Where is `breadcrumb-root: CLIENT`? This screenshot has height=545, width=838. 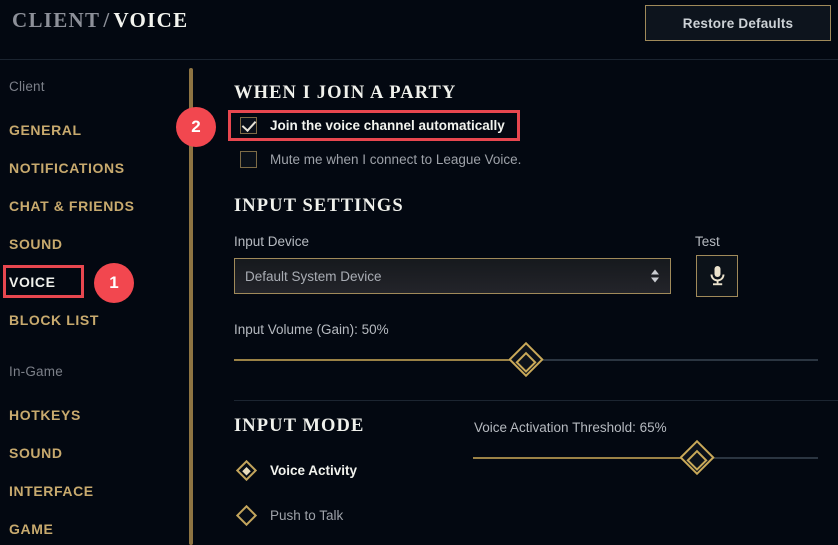 breadcrumb-root: CLIENT is located at coordinates (56, 20).